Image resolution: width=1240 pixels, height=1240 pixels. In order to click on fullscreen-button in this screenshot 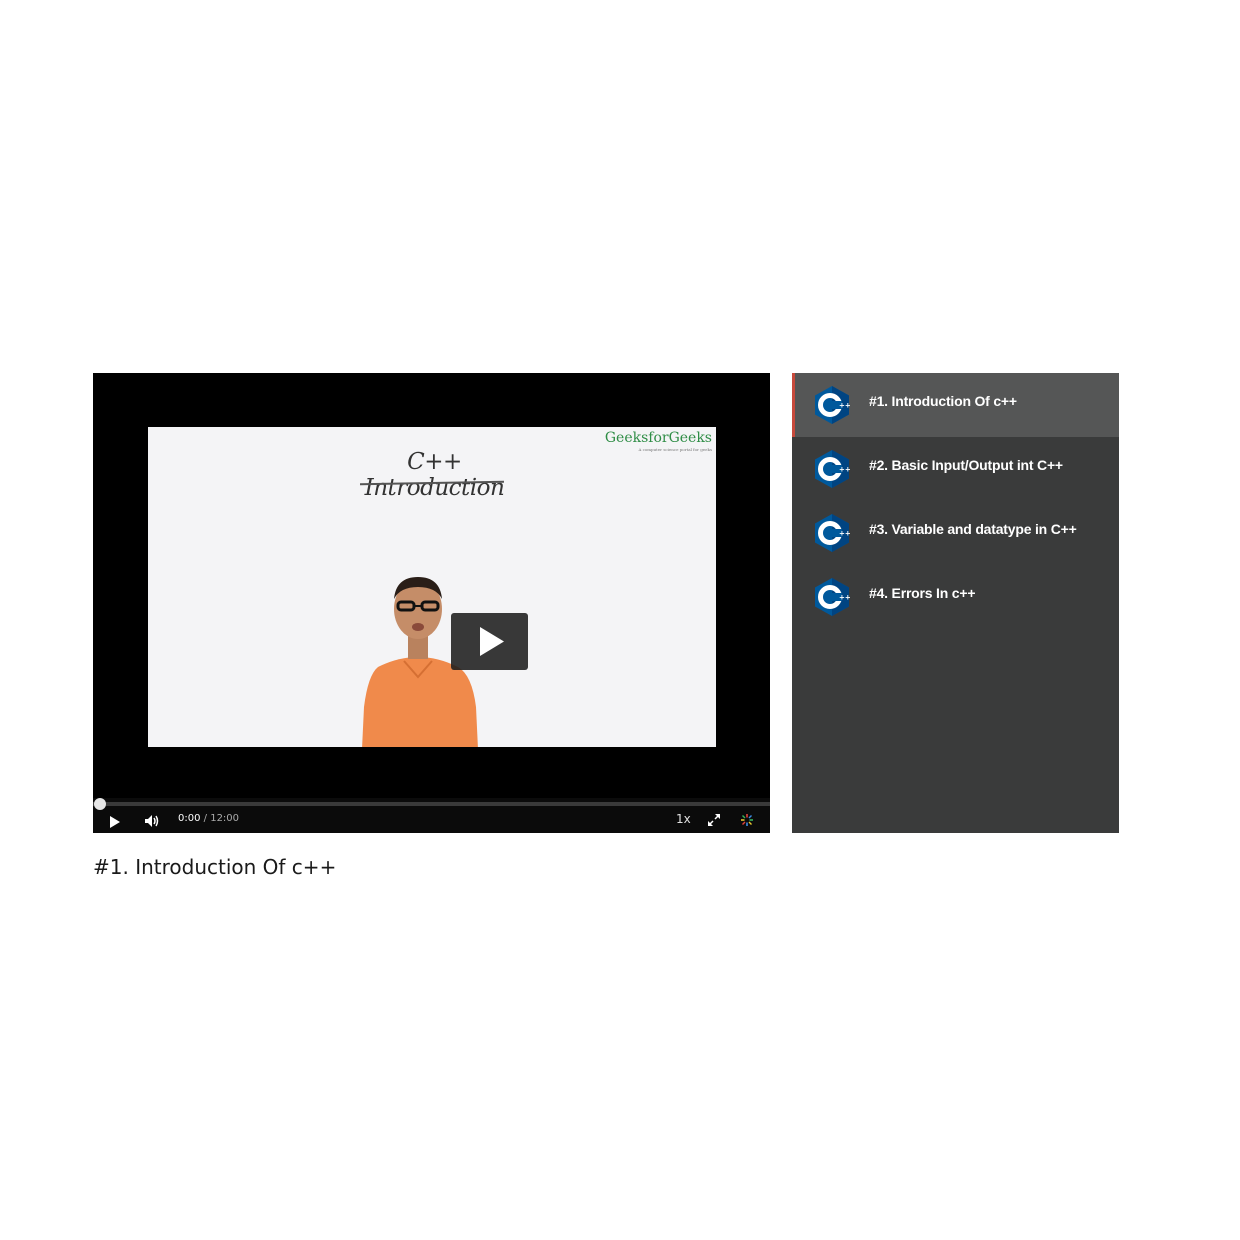, I will do `click(714, 822)`.